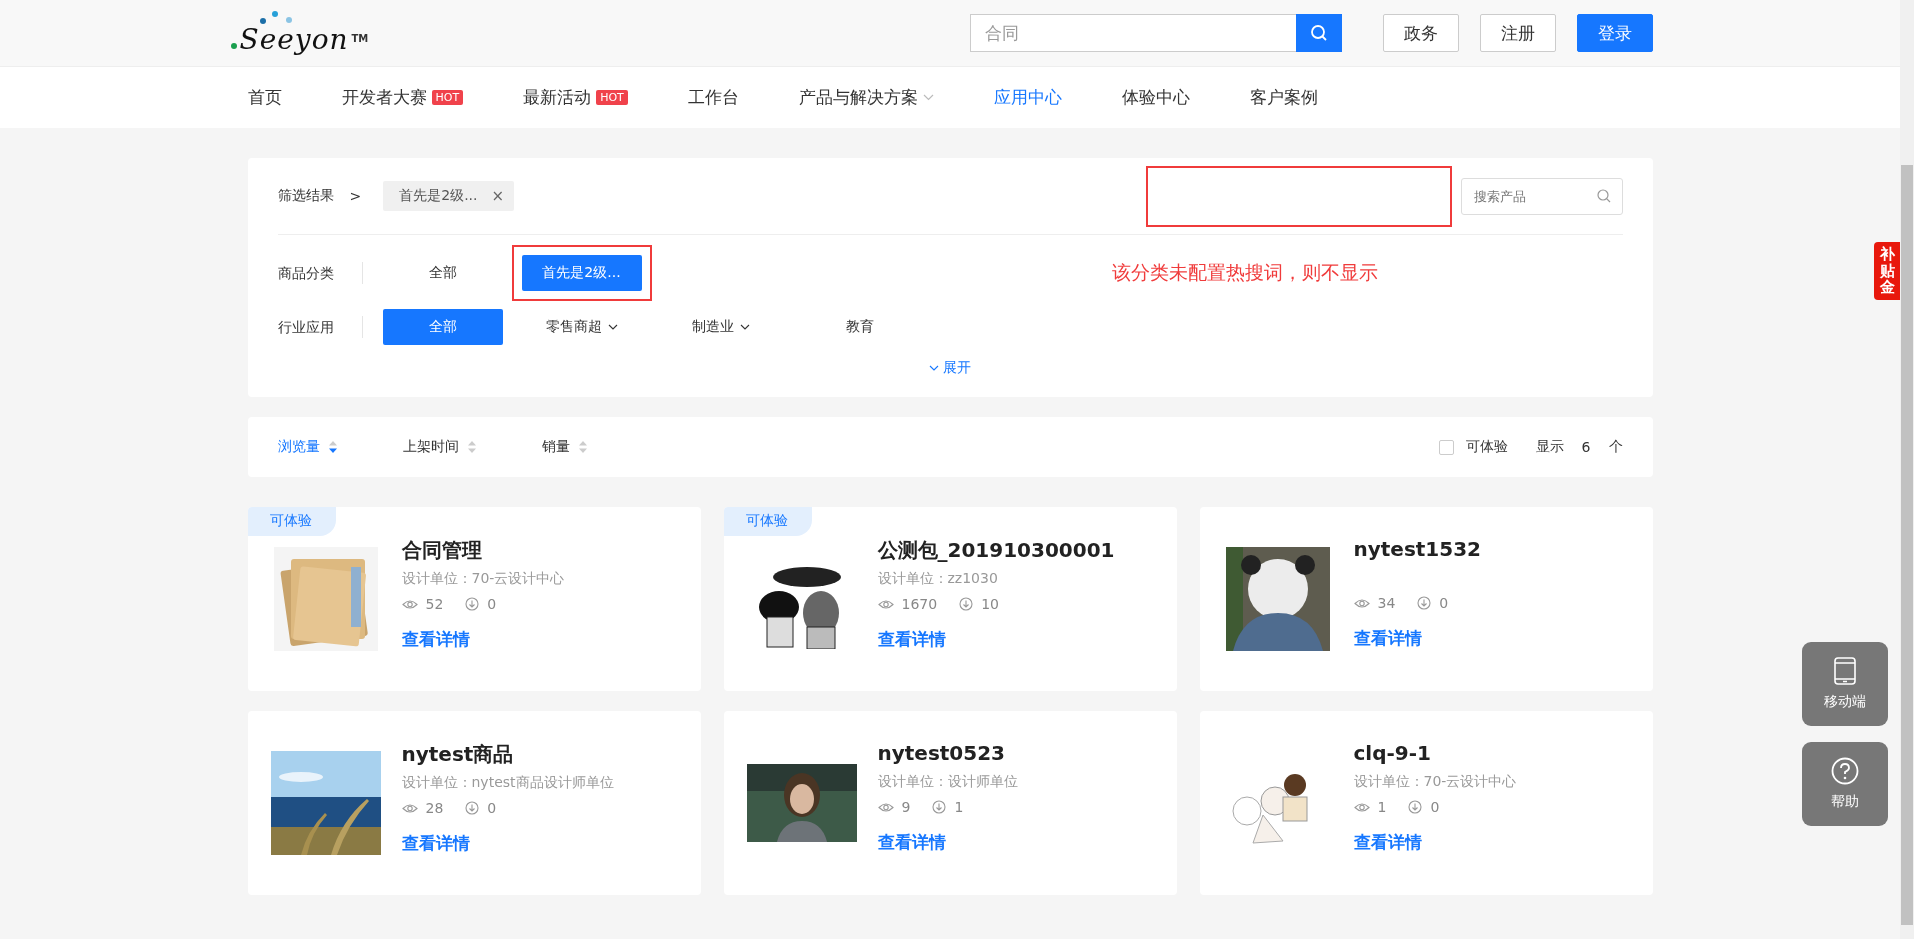 This screenshot has width=1914, height=939. I want to click on product-card: nytest商品 设计单位：nytest商品设计师单位 28 0 查看详情, so click(474, 803).